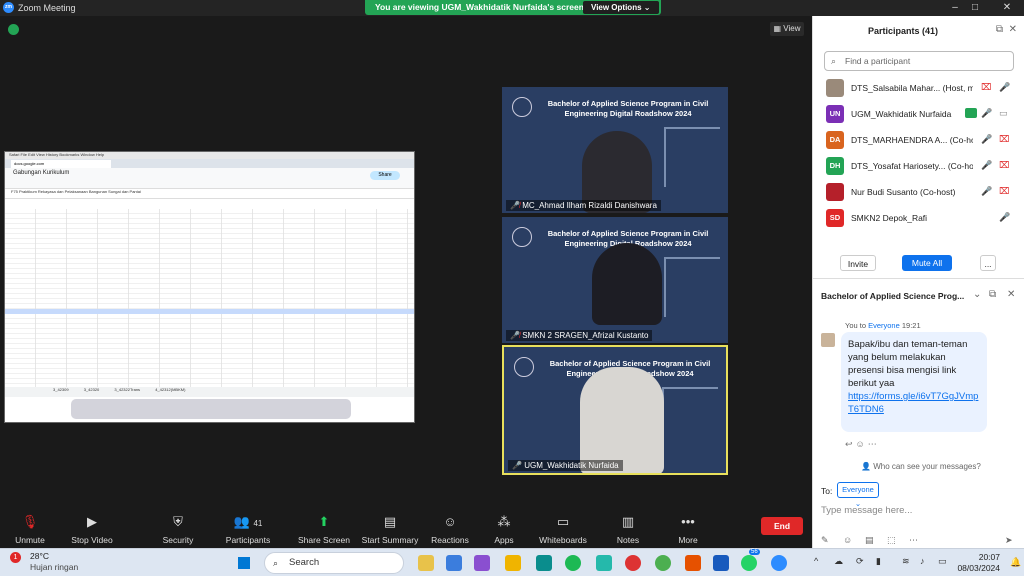  Describe the element at coordinates (390, 529) in the screenshot. I see `start-summary-button: ▤ Start Summary` at that location.